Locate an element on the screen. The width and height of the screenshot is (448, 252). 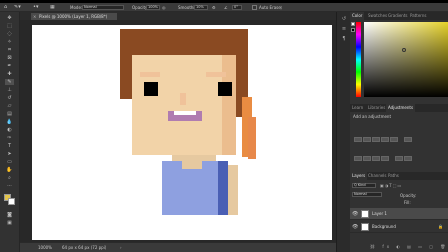
layer-panel-footer-icons: ⛓ fx ◐ ▤ ▭ ▢ 🗑 is located at coordinates (409, 246).